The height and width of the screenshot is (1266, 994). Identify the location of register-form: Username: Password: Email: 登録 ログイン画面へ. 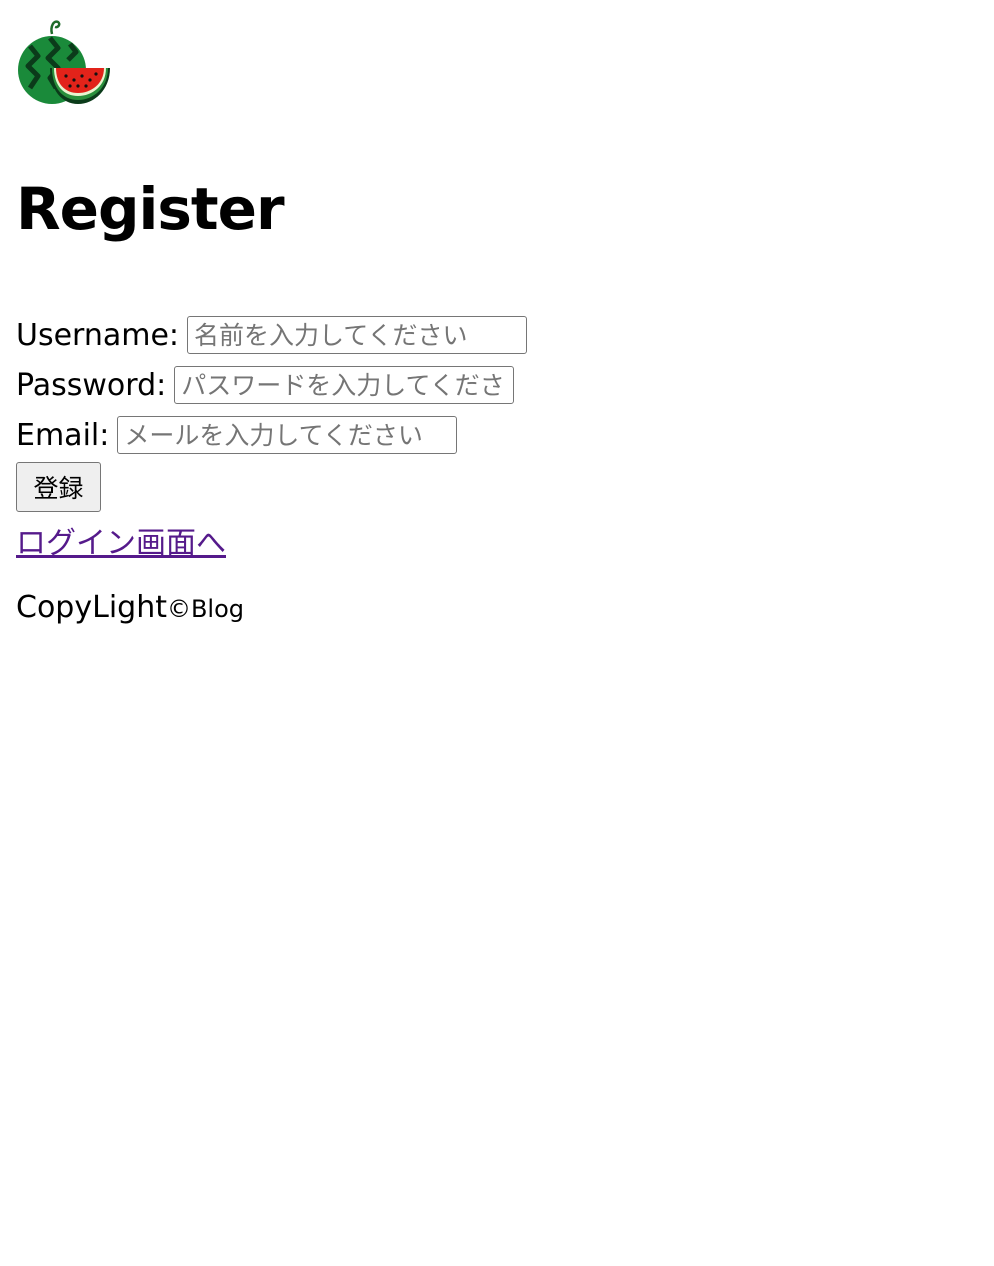
(272, 436).